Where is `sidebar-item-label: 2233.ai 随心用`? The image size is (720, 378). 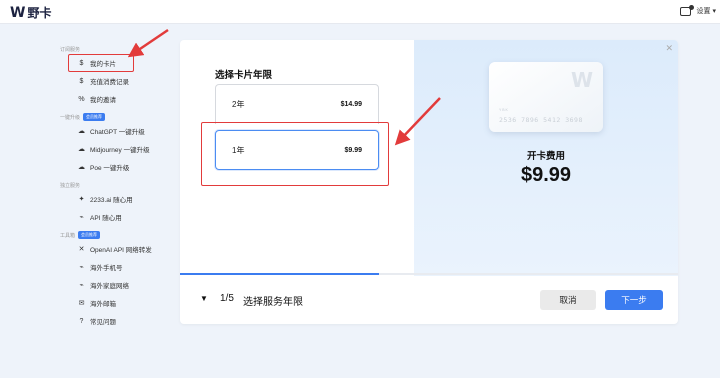 sidebar-item-label: 2233.ai 随心用 is located at coordinates (111, 200).